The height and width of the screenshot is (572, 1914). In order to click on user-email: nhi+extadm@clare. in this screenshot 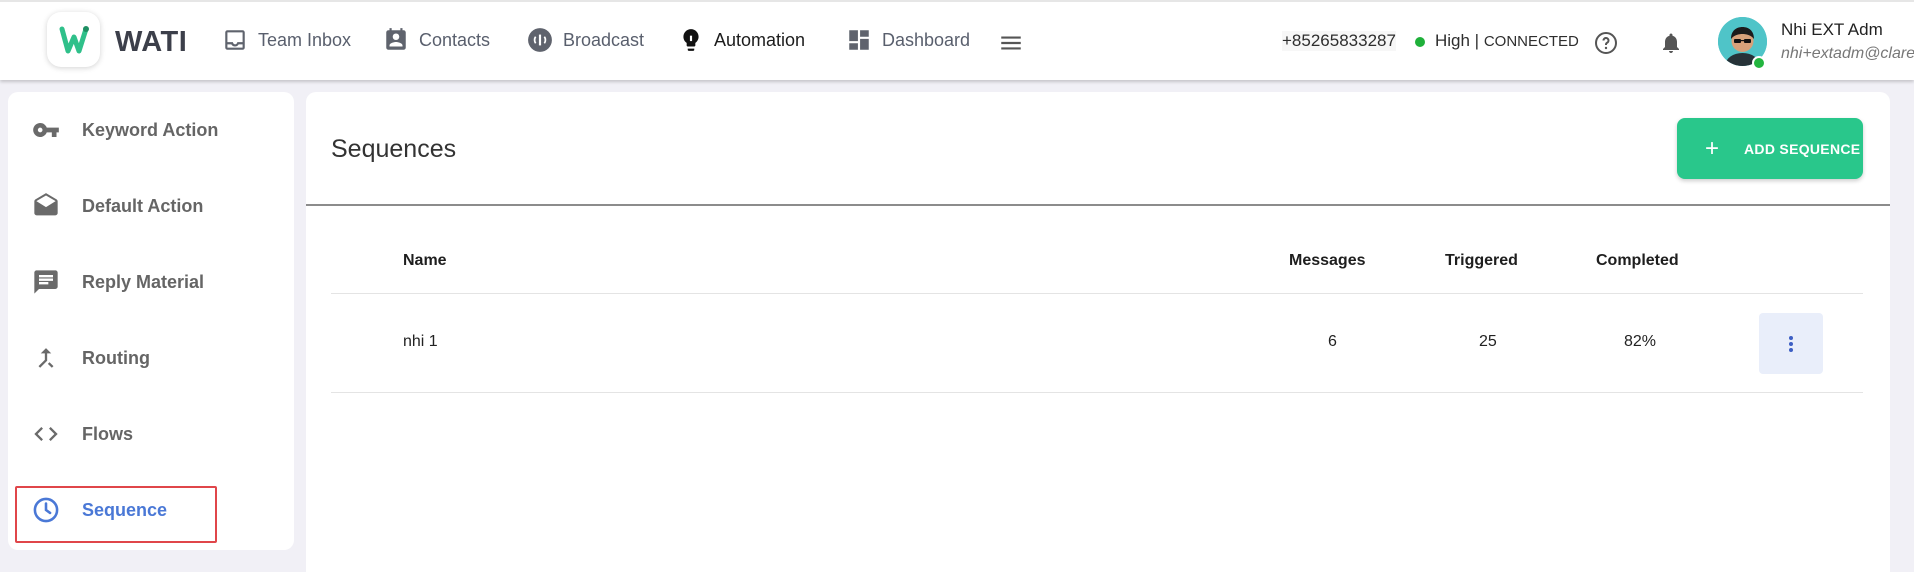, I will do `click(1847, 53)`.